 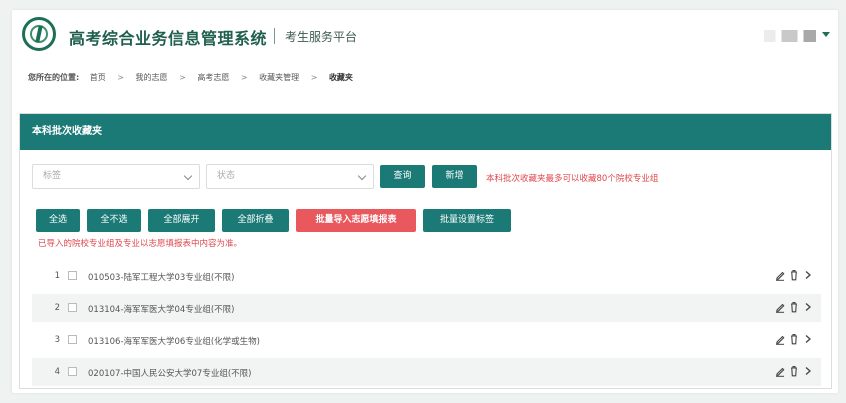 What do you see at coordinates (425, 37) in the screenshot?
I see `header: 高考综合业务信息管理系统 考生服务平台` at bounding box center [425, 37].